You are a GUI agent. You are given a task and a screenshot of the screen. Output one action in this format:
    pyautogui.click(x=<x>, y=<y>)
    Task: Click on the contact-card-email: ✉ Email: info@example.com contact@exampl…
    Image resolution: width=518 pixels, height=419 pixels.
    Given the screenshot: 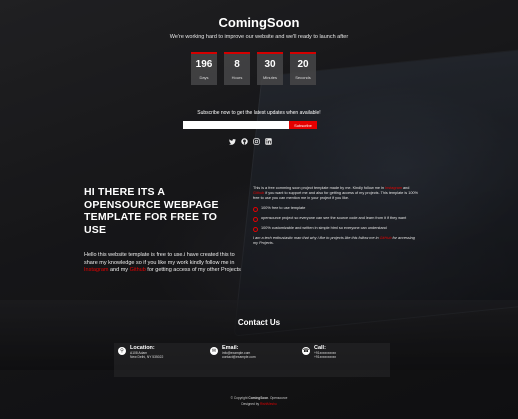 What is the action you would take?
    pyautogui.click(x=252, y=360)
    